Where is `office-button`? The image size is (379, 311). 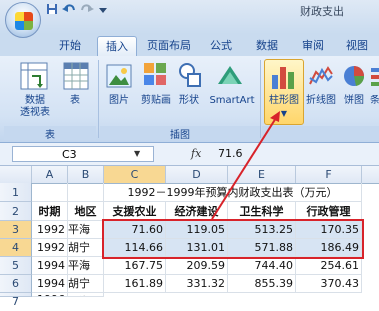 office-button is located at coordinates (23, 20).